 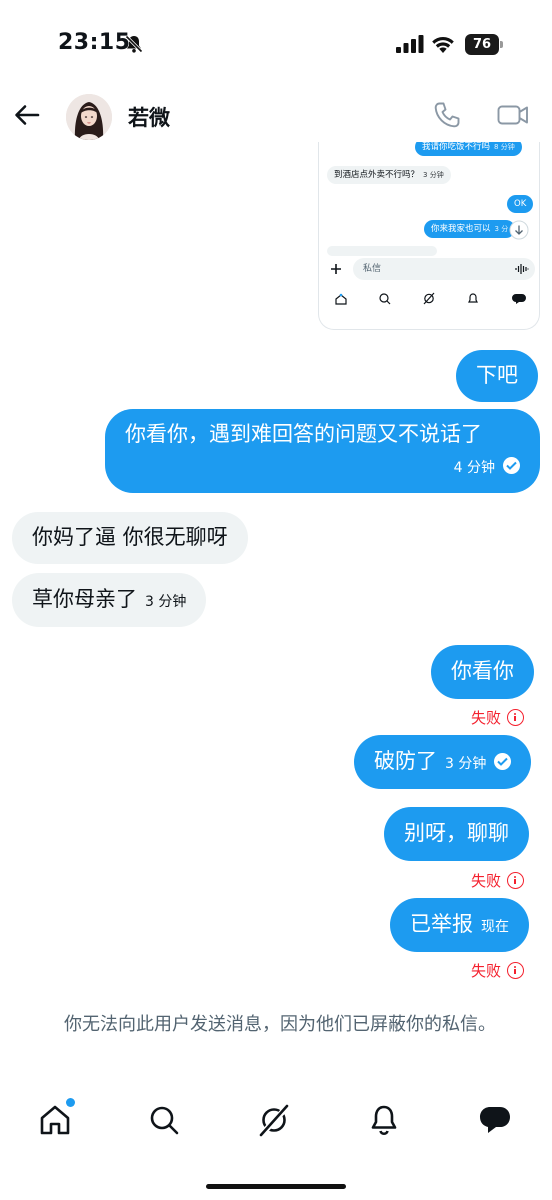 I want to click on wifi-icon, so click(x=443, y=44).